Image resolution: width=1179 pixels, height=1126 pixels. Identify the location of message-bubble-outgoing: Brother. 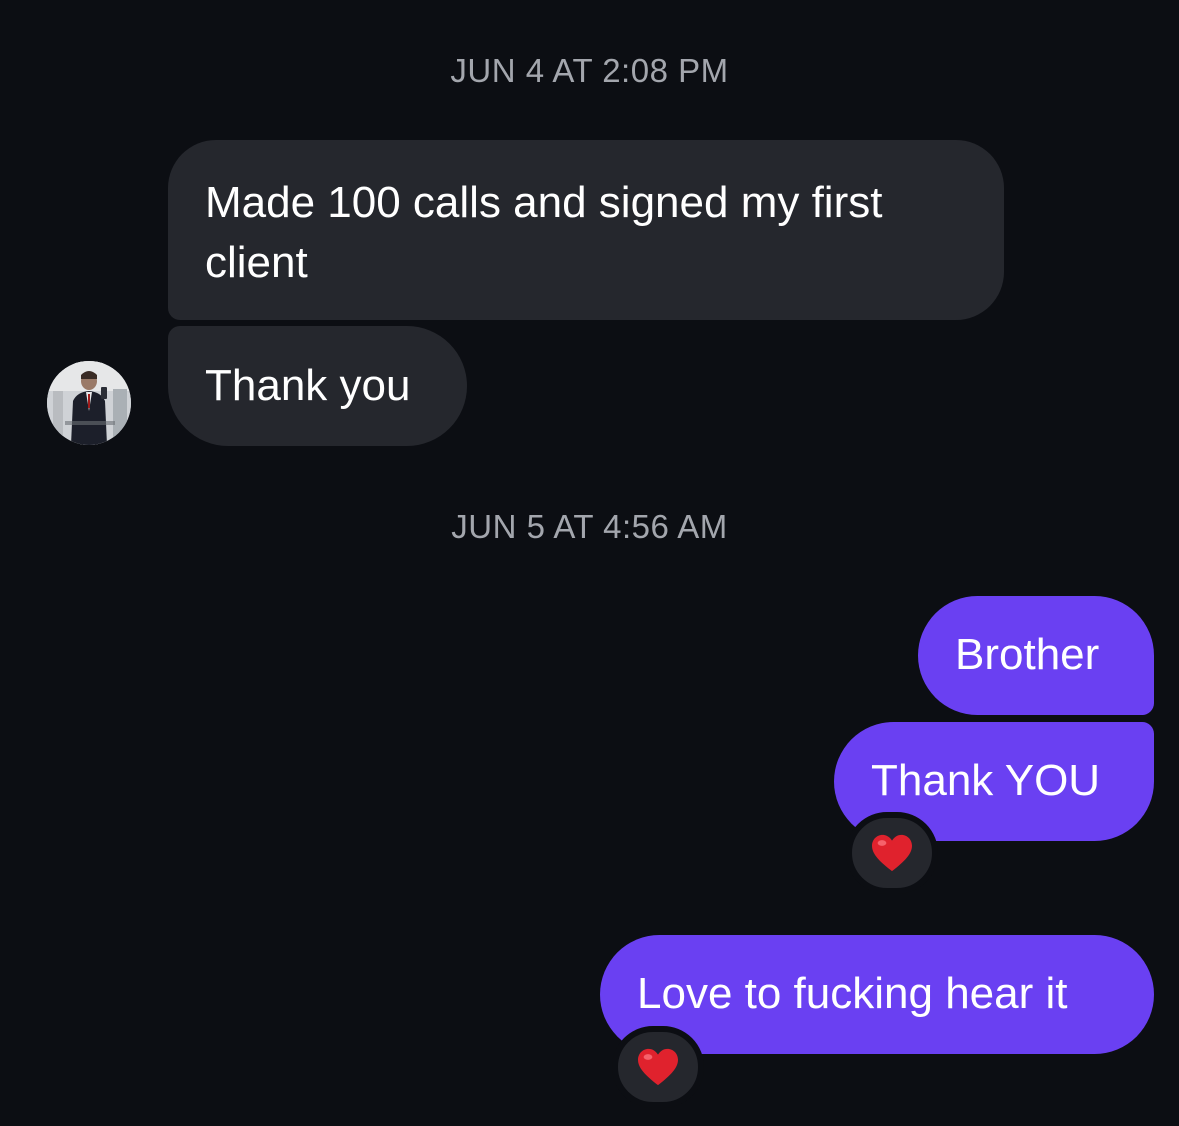
(1036, 655).